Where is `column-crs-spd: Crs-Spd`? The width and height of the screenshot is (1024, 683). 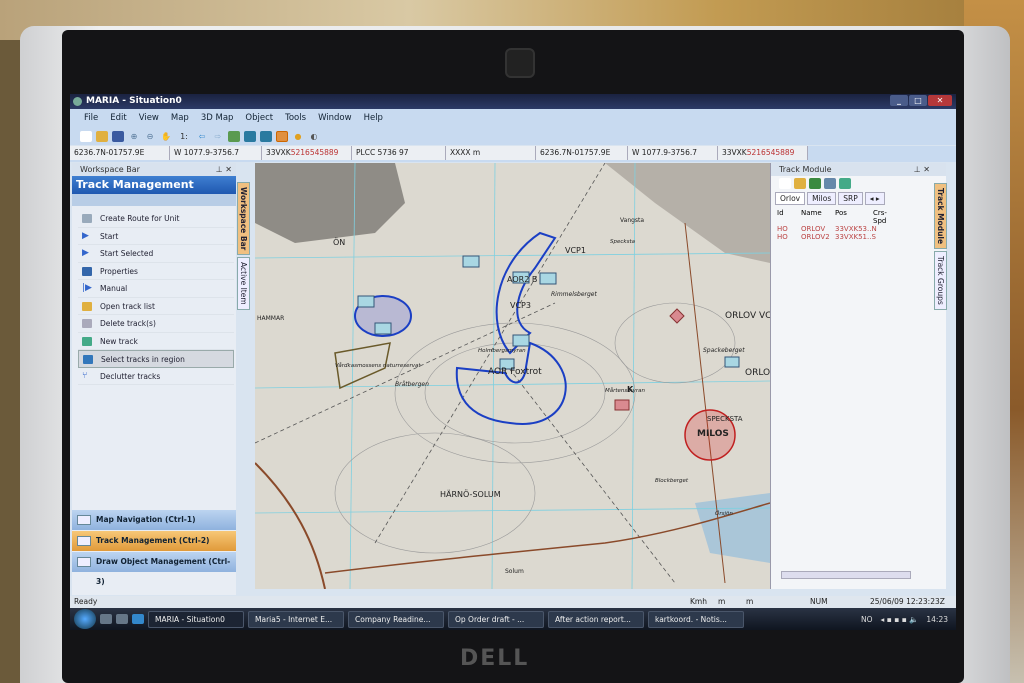 column-crs-spd: Crs-Spd is located at coordinates (885, 217).